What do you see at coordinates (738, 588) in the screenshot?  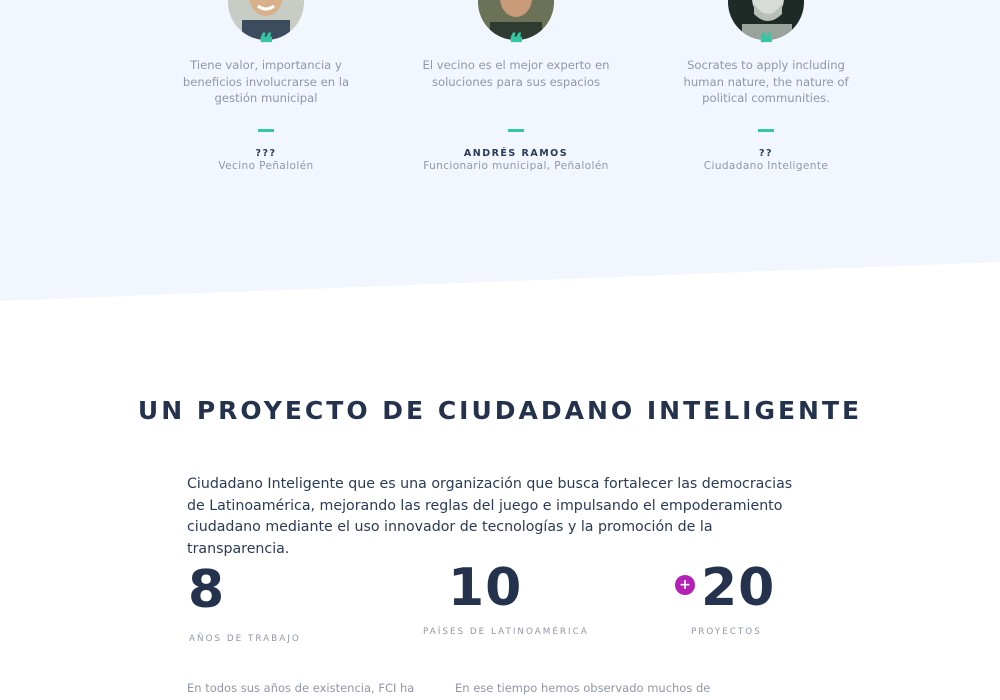 I see `stat-number: 20` at bounding box center [738, 588].